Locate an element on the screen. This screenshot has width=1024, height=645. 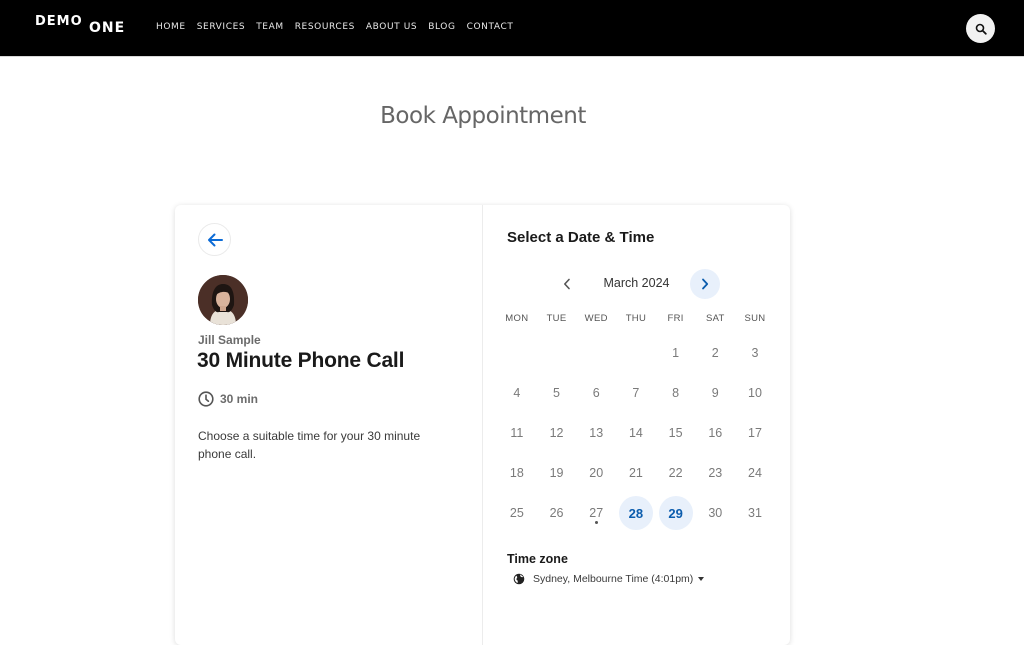
day-number: 25 is located at coordinates (516, 513).